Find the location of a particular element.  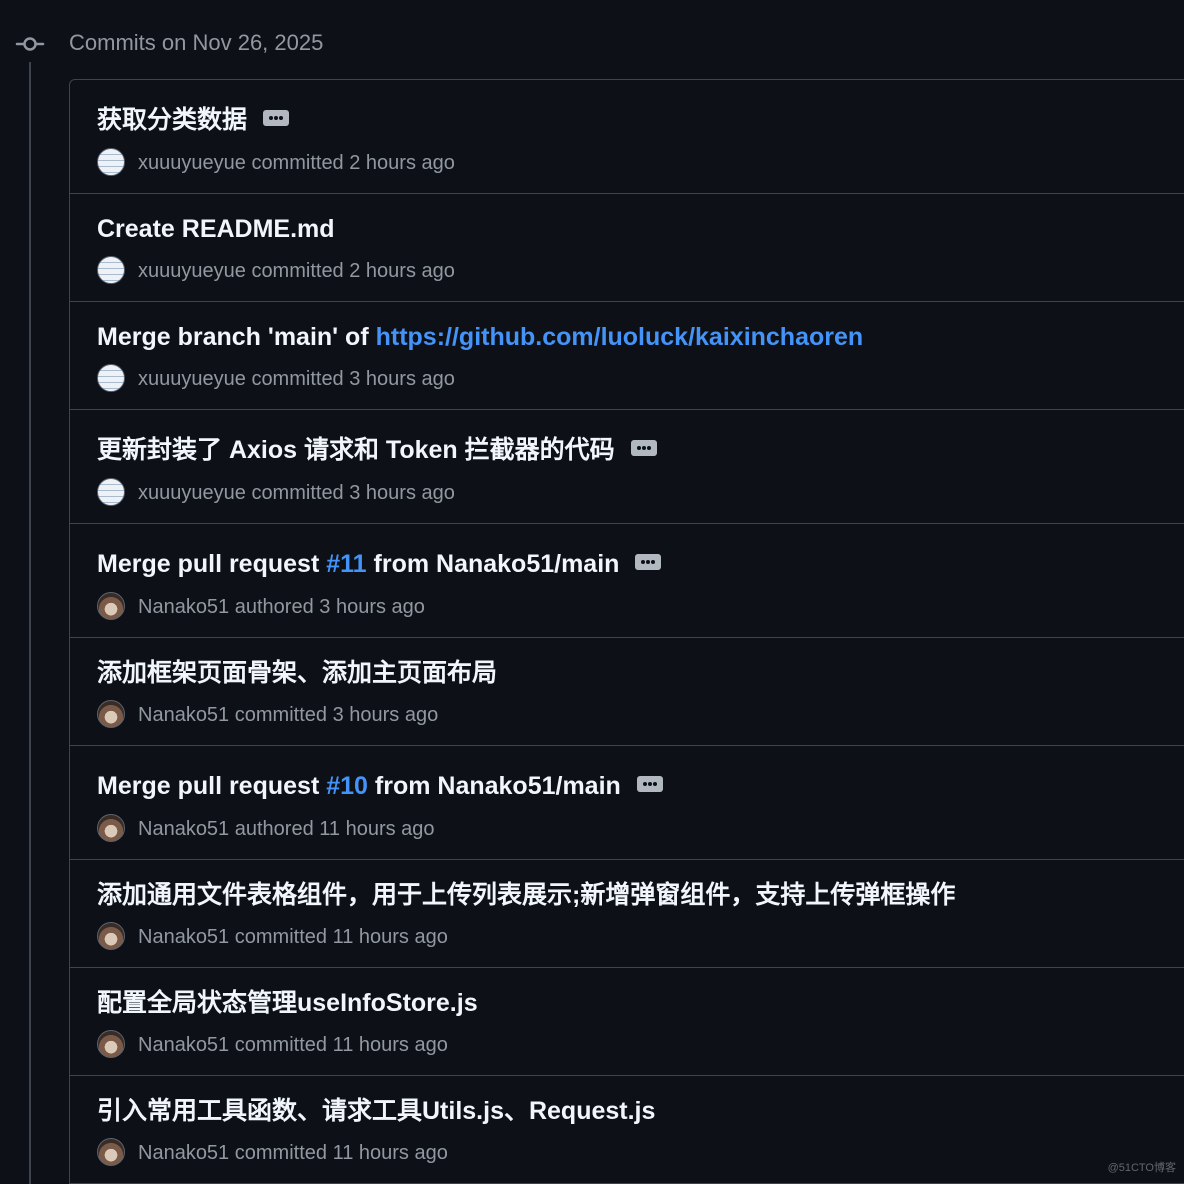

commit-meta: Nanako51 committed 3 hours ago is located at coordinates (268, 714).